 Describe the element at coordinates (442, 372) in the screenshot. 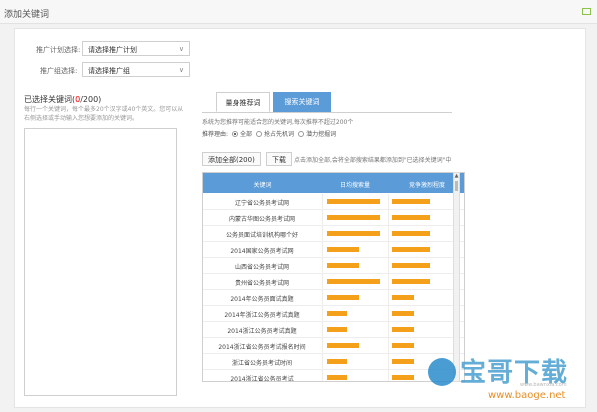

I see `watermark-logo-icon` at that location.